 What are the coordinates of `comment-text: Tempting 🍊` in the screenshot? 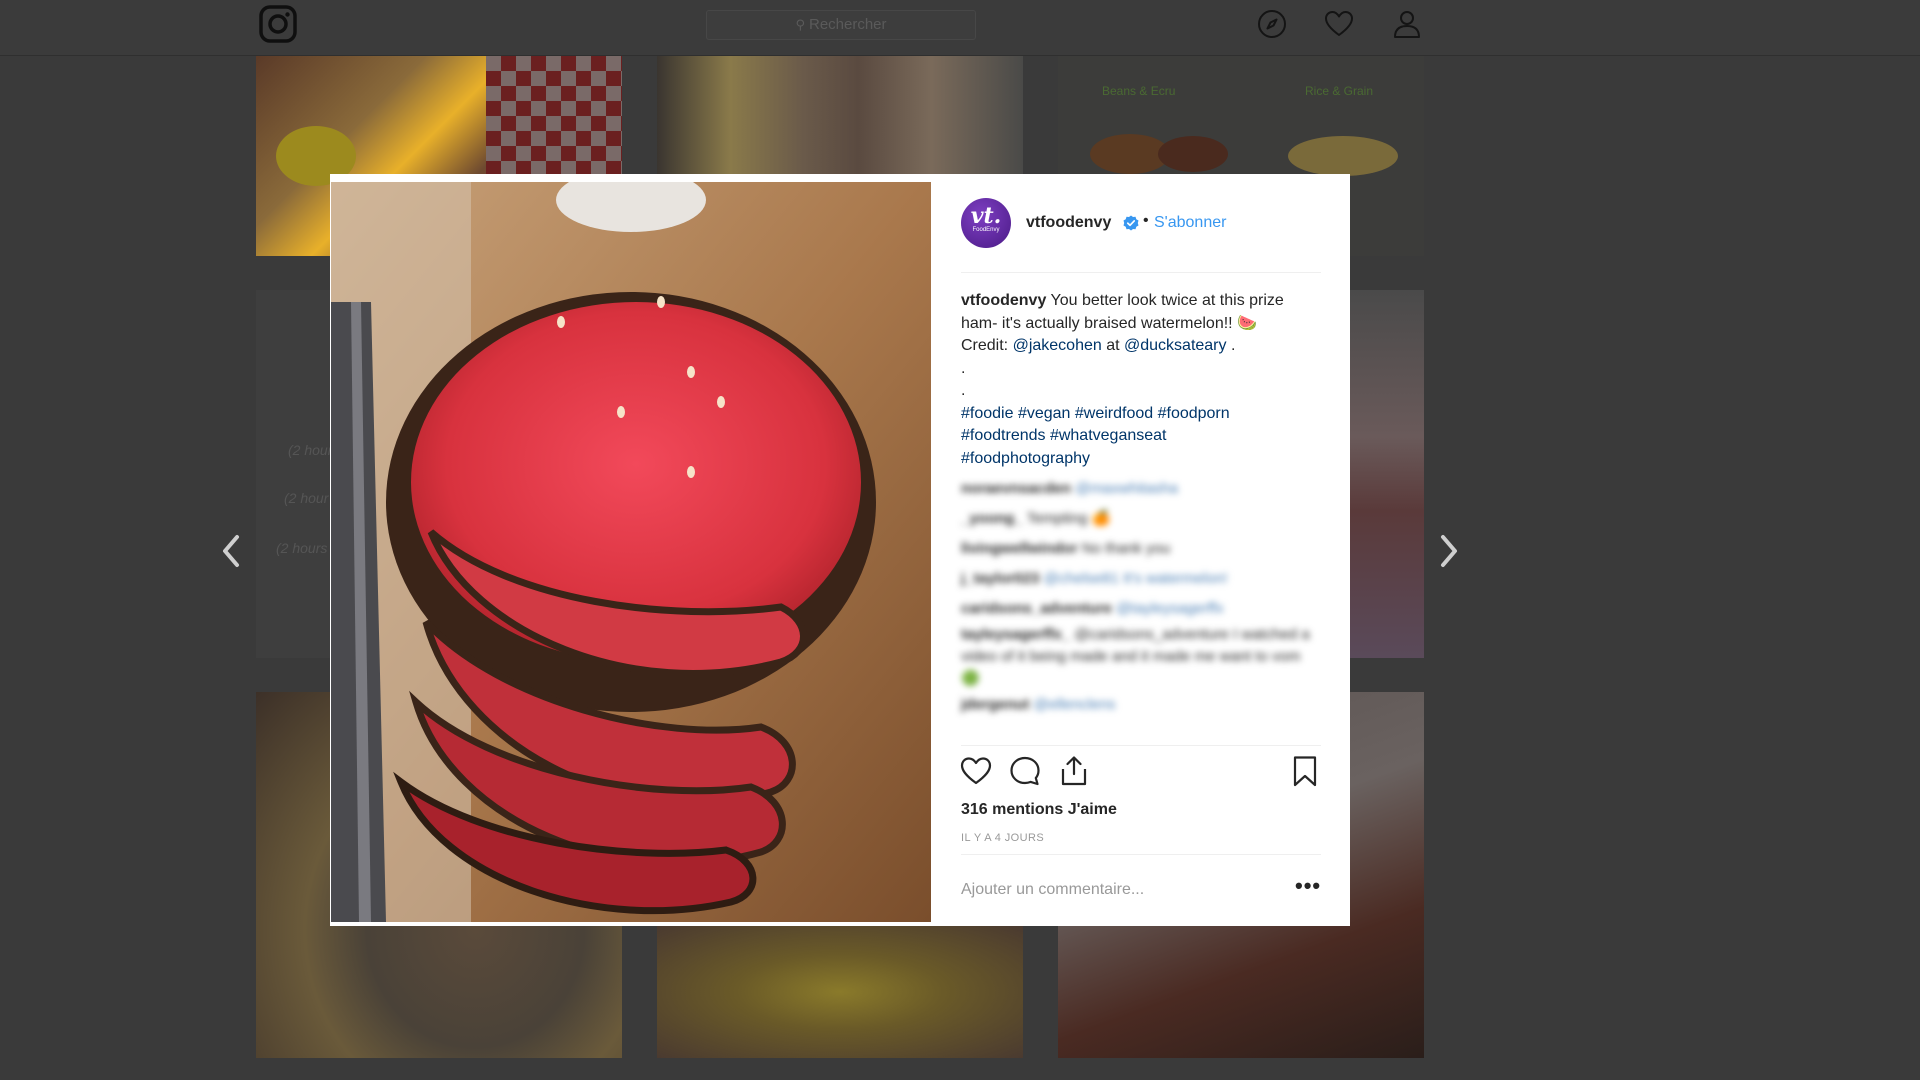 It's located at (1066, 518).